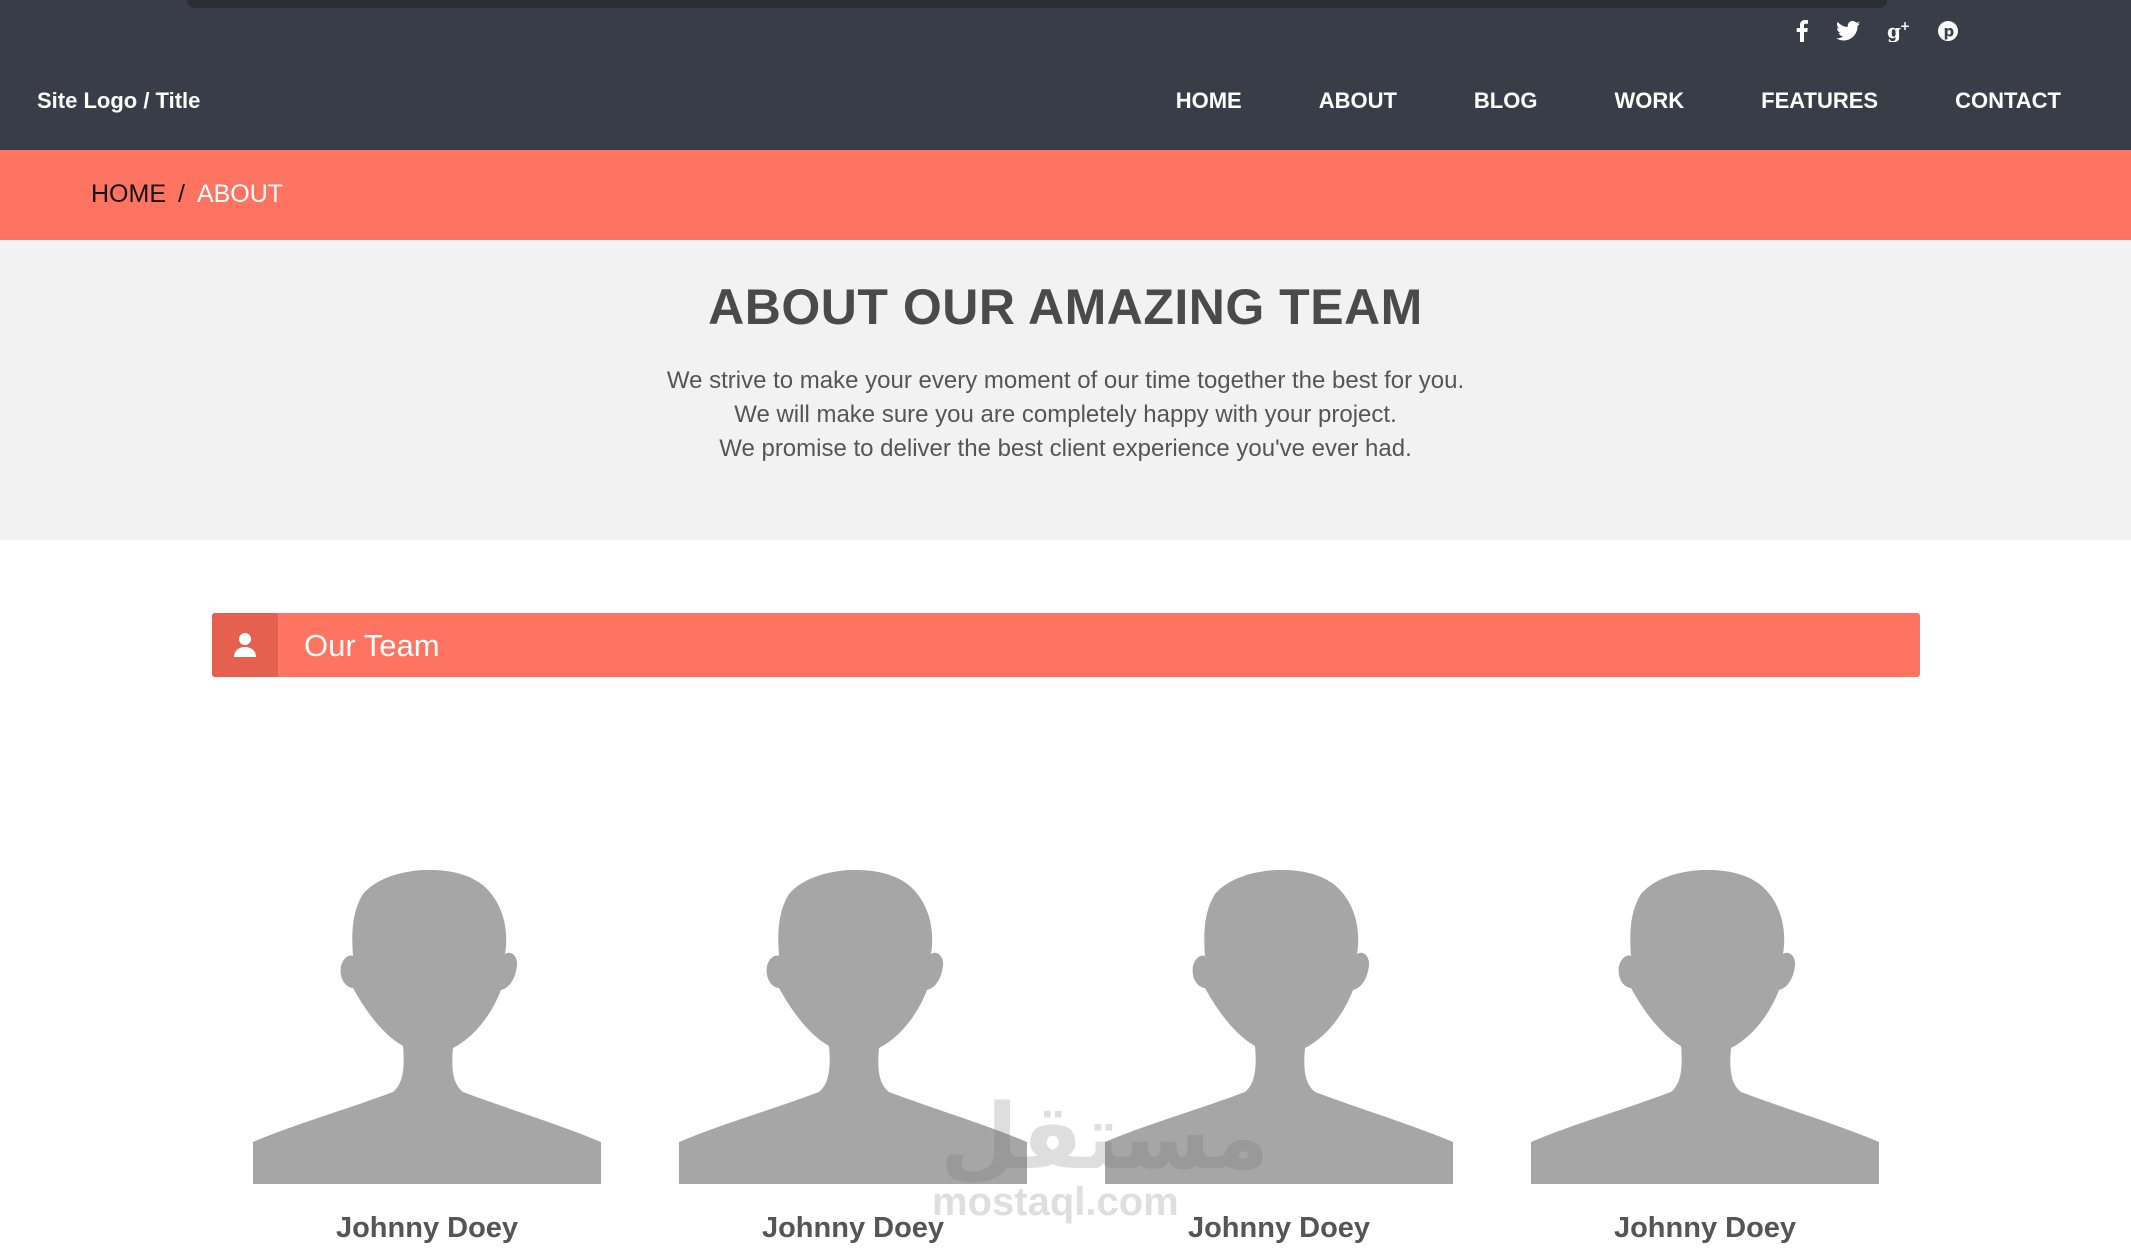 This screenshot has width=2131, height=1248. What do you see at coordinates (1848, 31) in the screenshot?
I see `twitter-icon` at bounding box center [1848, 31].